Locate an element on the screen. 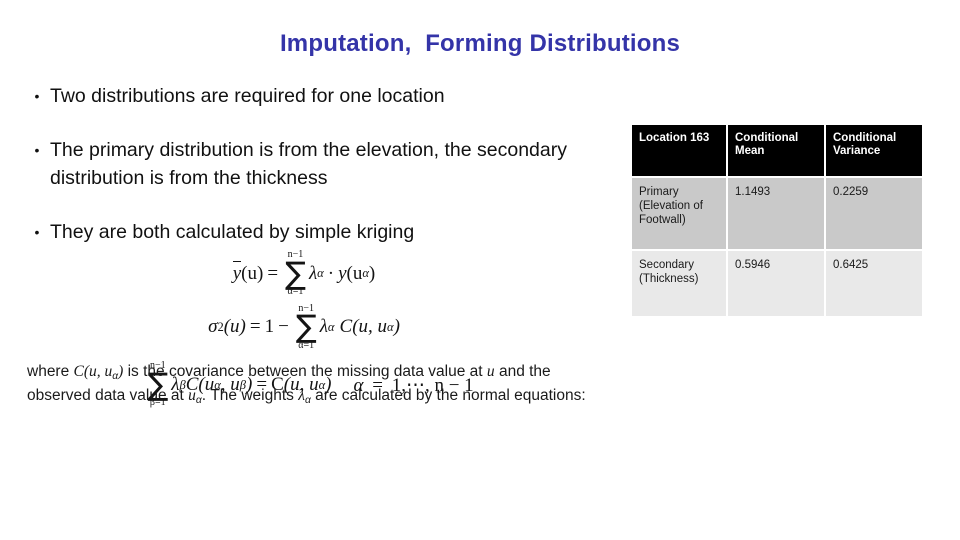 This screenshot has height=540, width=960. table-header-conditional-mean-line2: Mean is located at coordinates (750, 151).